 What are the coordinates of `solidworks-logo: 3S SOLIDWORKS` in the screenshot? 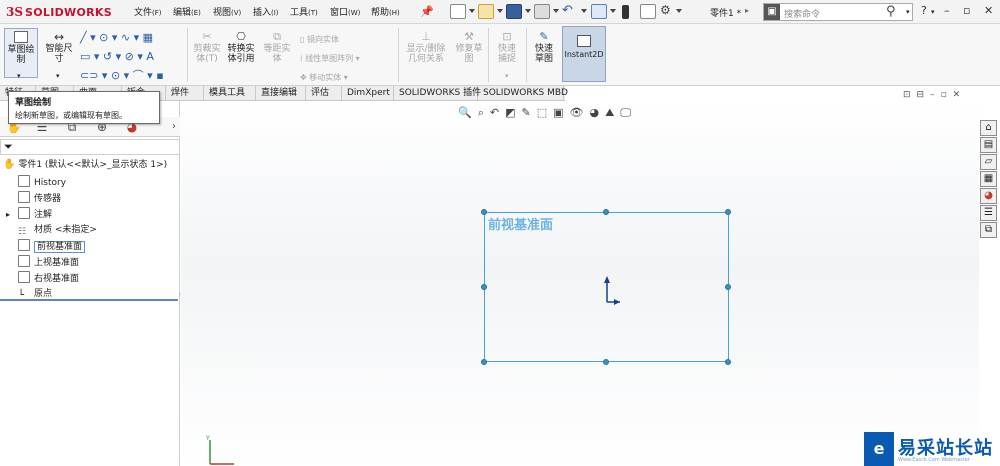 It's located at (59, 12).